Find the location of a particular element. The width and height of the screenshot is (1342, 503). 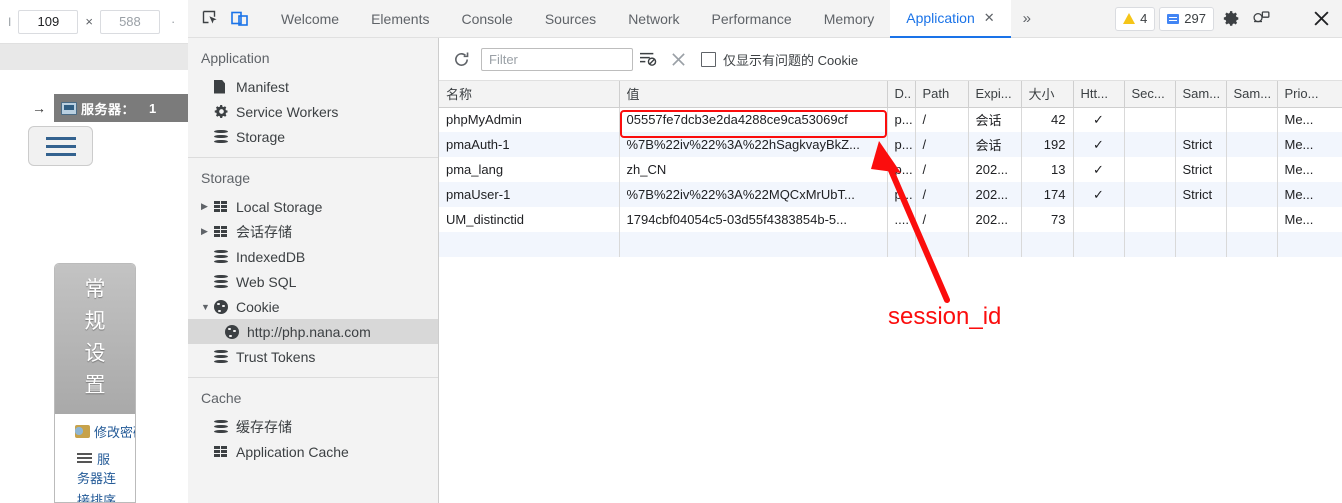

tab-elements-label: Elements is located at coordinates (400, 18).